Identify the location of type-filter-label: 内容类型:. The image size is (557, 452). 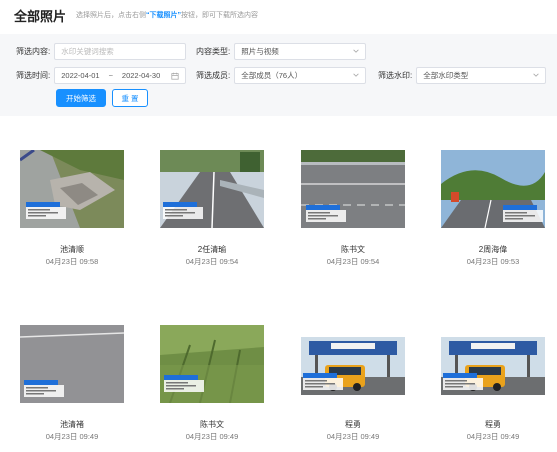
(213, 51).